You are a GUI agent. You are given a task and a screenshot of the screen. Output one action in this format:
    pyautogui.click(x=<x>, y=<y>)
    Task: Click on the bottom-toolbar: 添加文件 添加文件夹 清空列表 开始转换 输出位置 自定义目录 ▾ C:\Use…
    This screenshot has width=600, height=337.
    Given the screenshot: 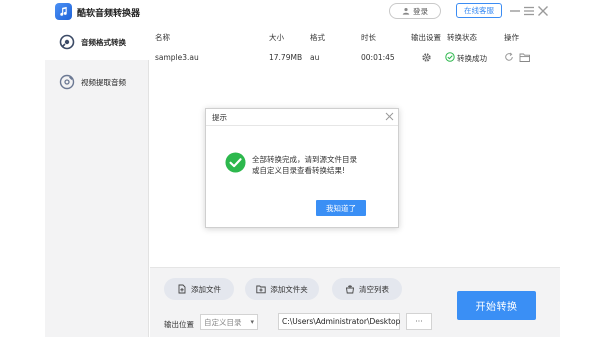 What is the action you would take?
    pyautogui.click(x=355, y=302)
    